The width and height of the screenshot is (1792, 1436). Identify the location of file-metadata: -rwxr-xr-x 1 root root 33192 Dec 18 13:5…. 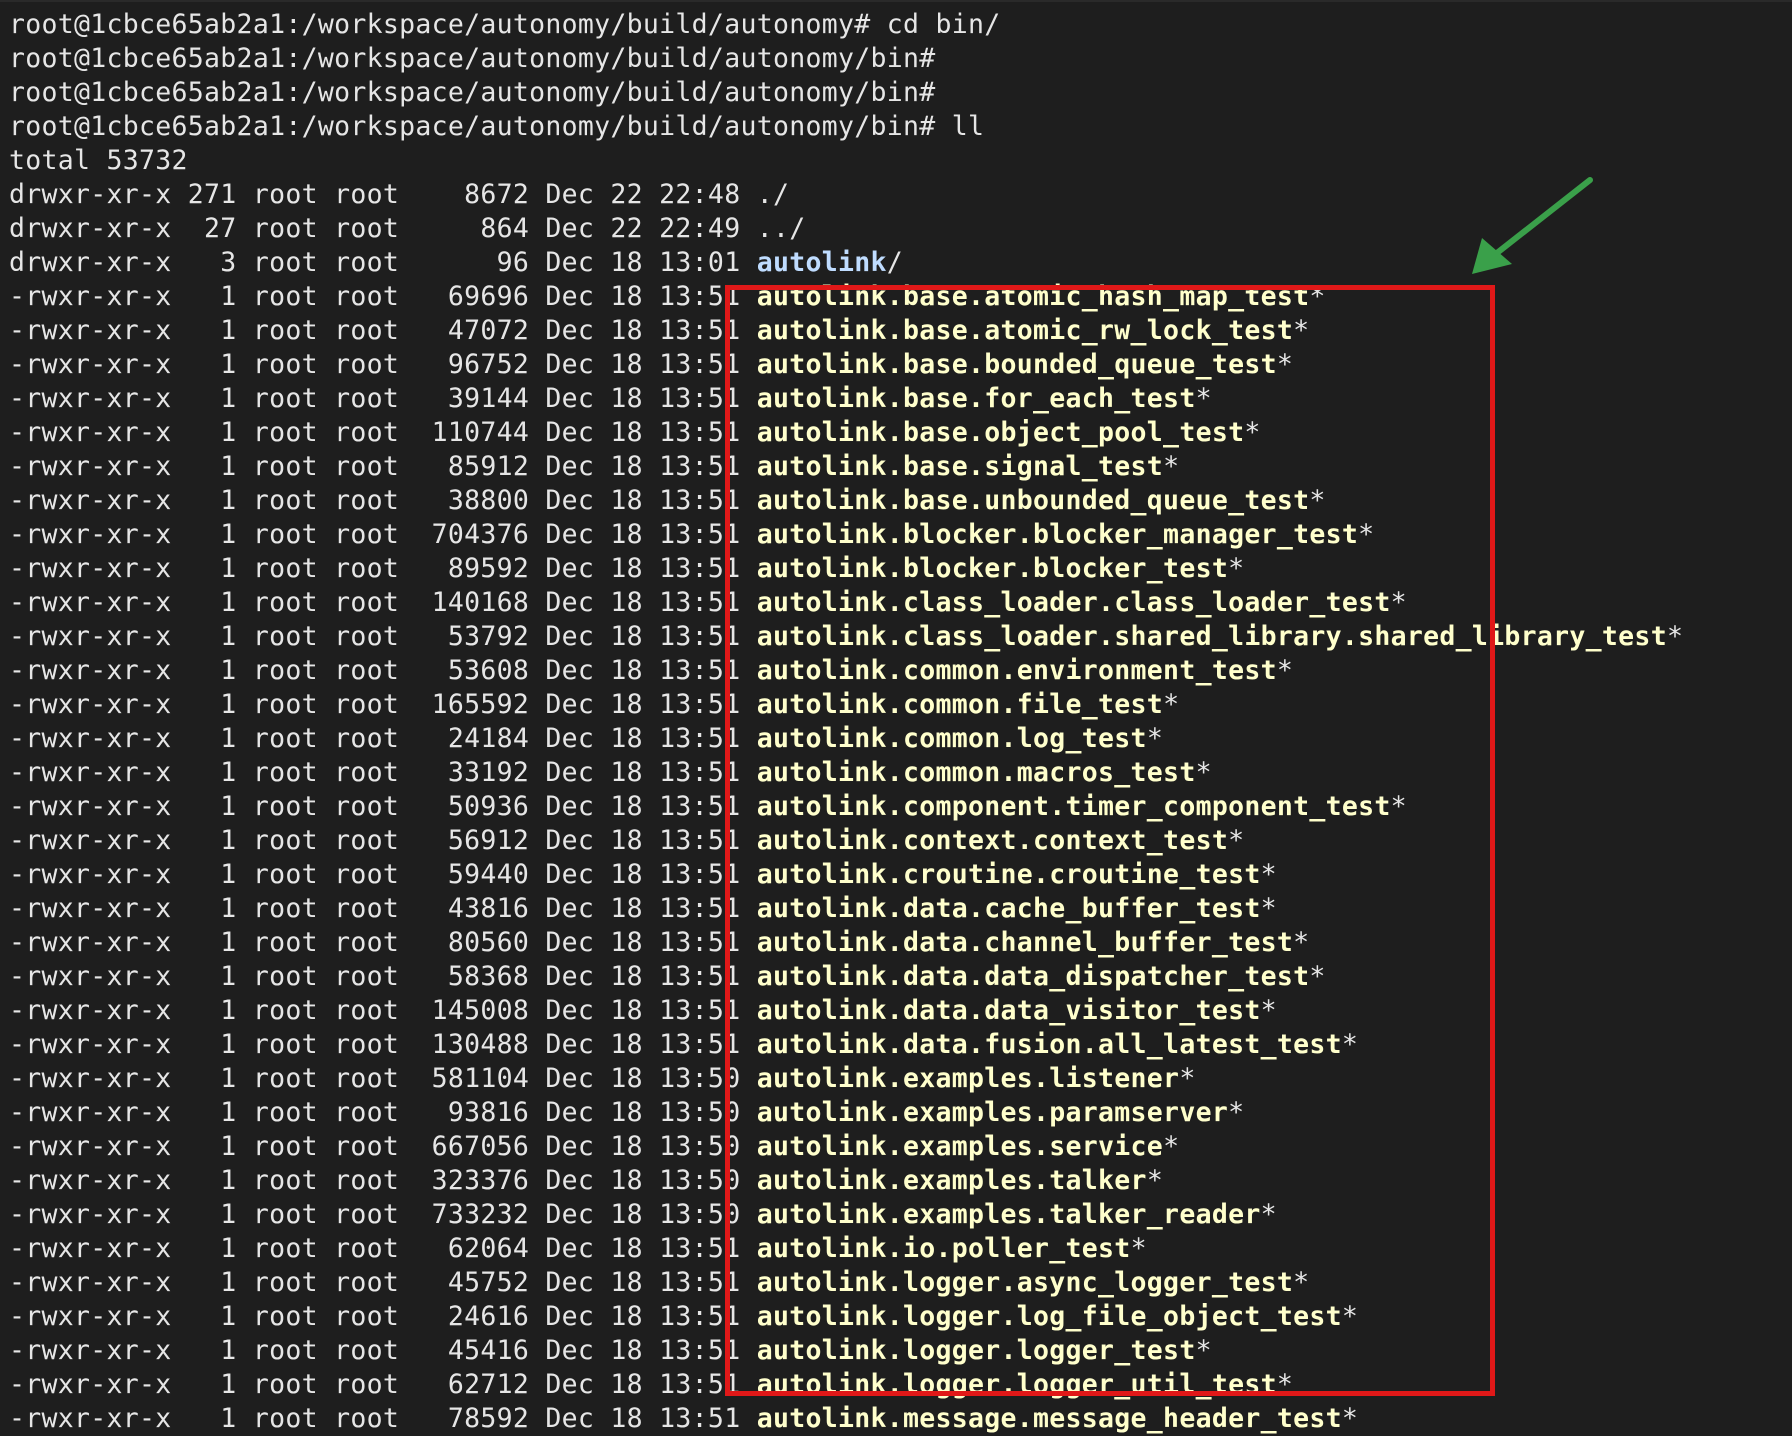
(383, 772).